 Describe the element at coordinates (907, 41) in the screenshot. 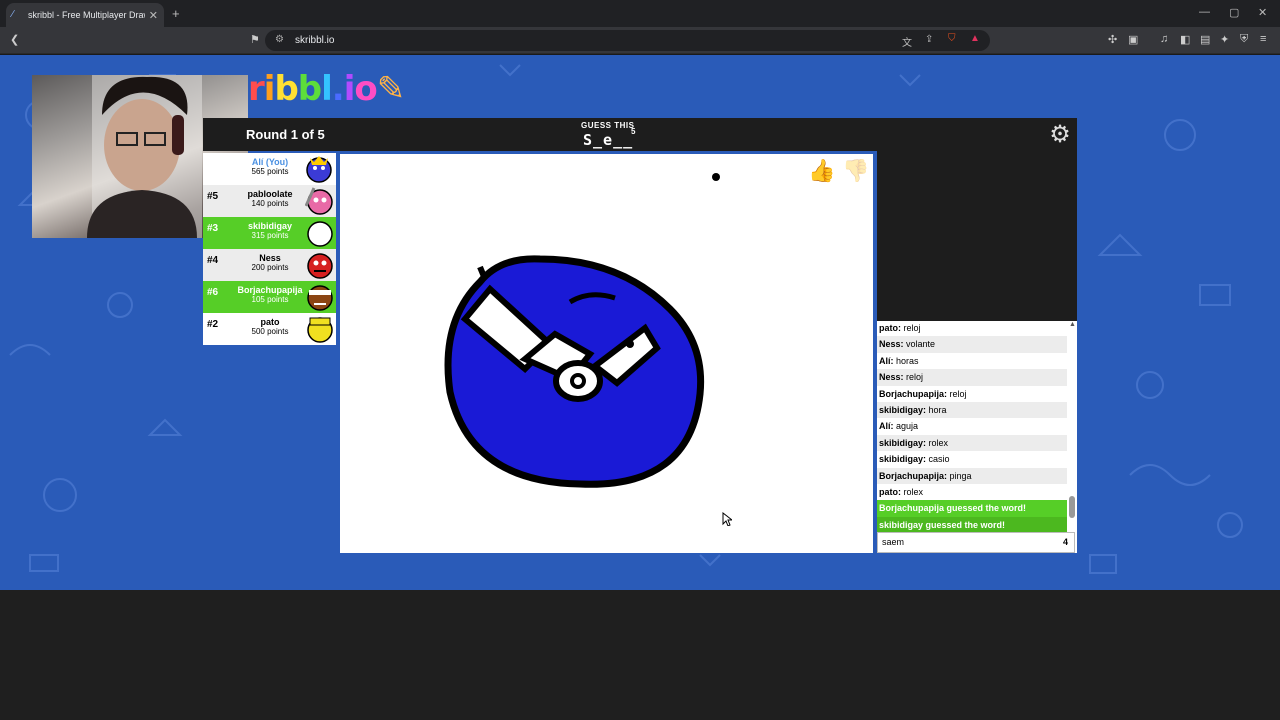

I see `translate-icon: 文` at that location.